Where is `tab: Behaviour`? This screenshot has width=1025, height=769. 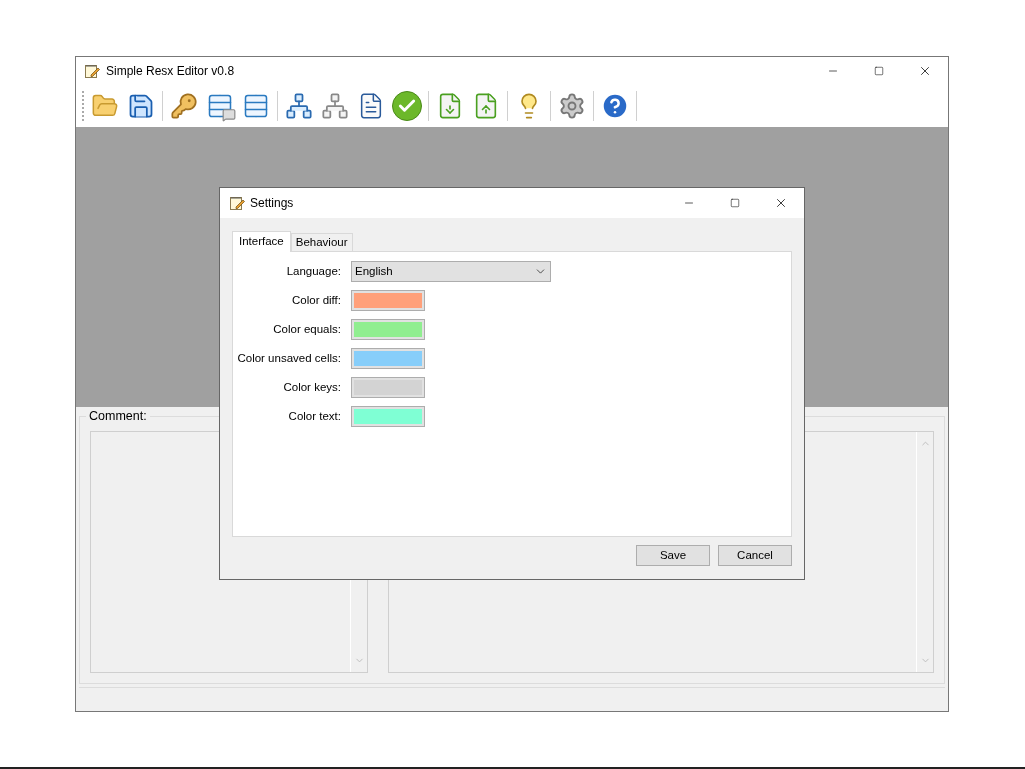
tab: Behaviour is located at coordinates (321, 242).